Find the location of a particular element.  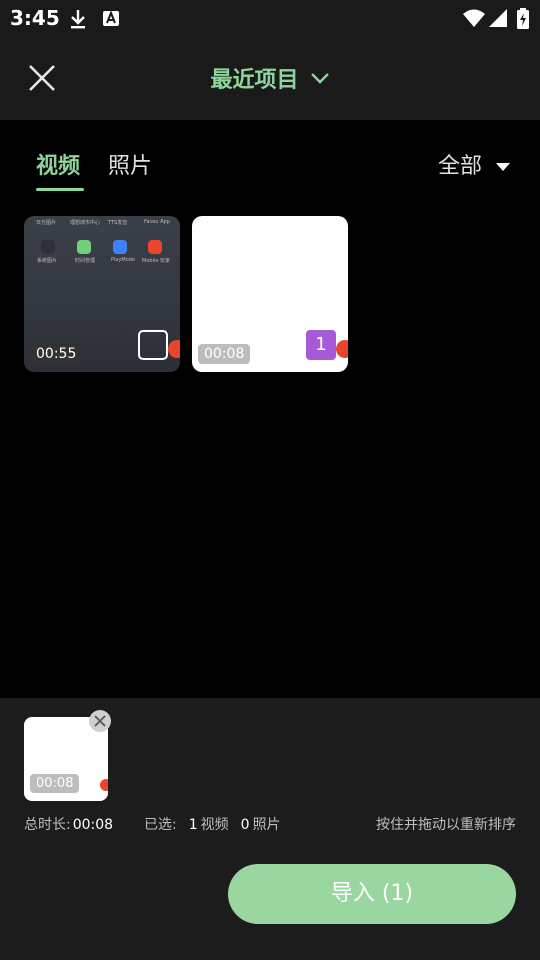

video-unit: 视频 is located at coordinates (214, 825).